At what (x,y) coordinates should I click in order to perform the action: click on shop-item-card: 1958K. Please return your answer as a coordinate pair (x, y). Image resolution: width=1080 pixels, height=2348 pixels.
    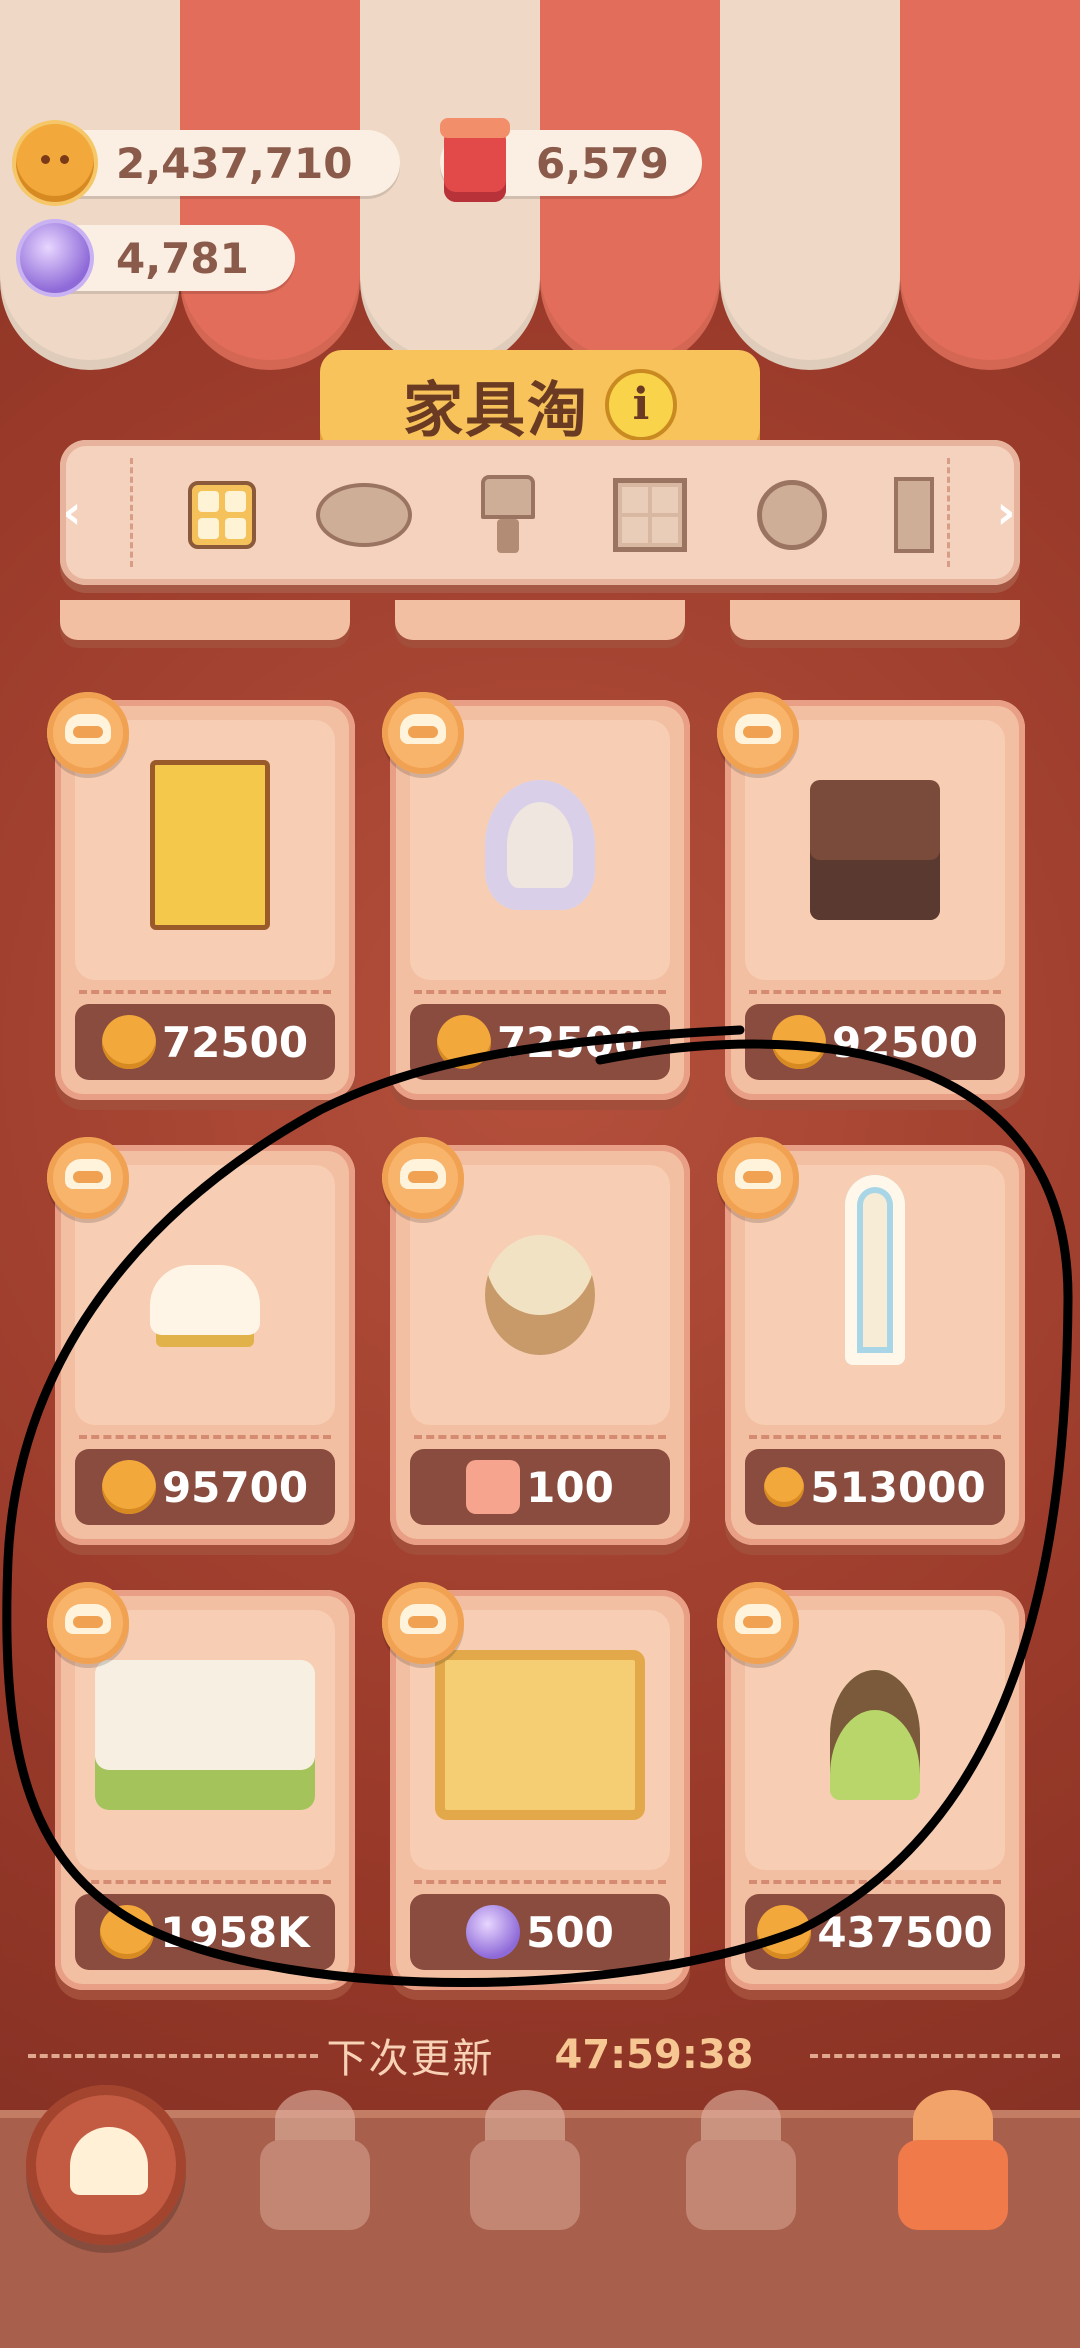
    Looking at the image, I should click on (201, 1786).